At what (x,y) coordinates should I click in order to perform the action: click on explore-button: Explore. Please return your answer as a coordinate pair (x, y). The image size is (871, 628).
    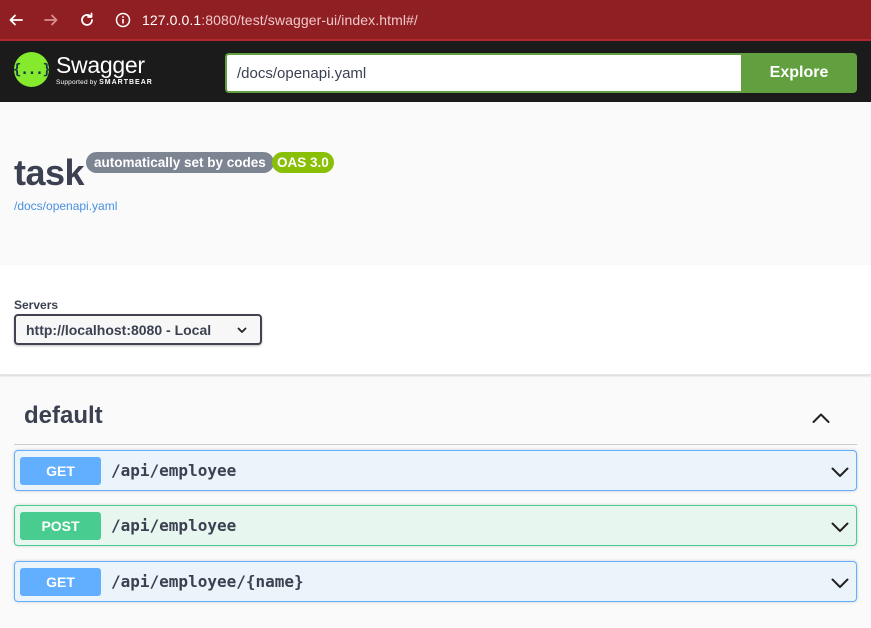
    Looking at the image, I should click on (799, 73).